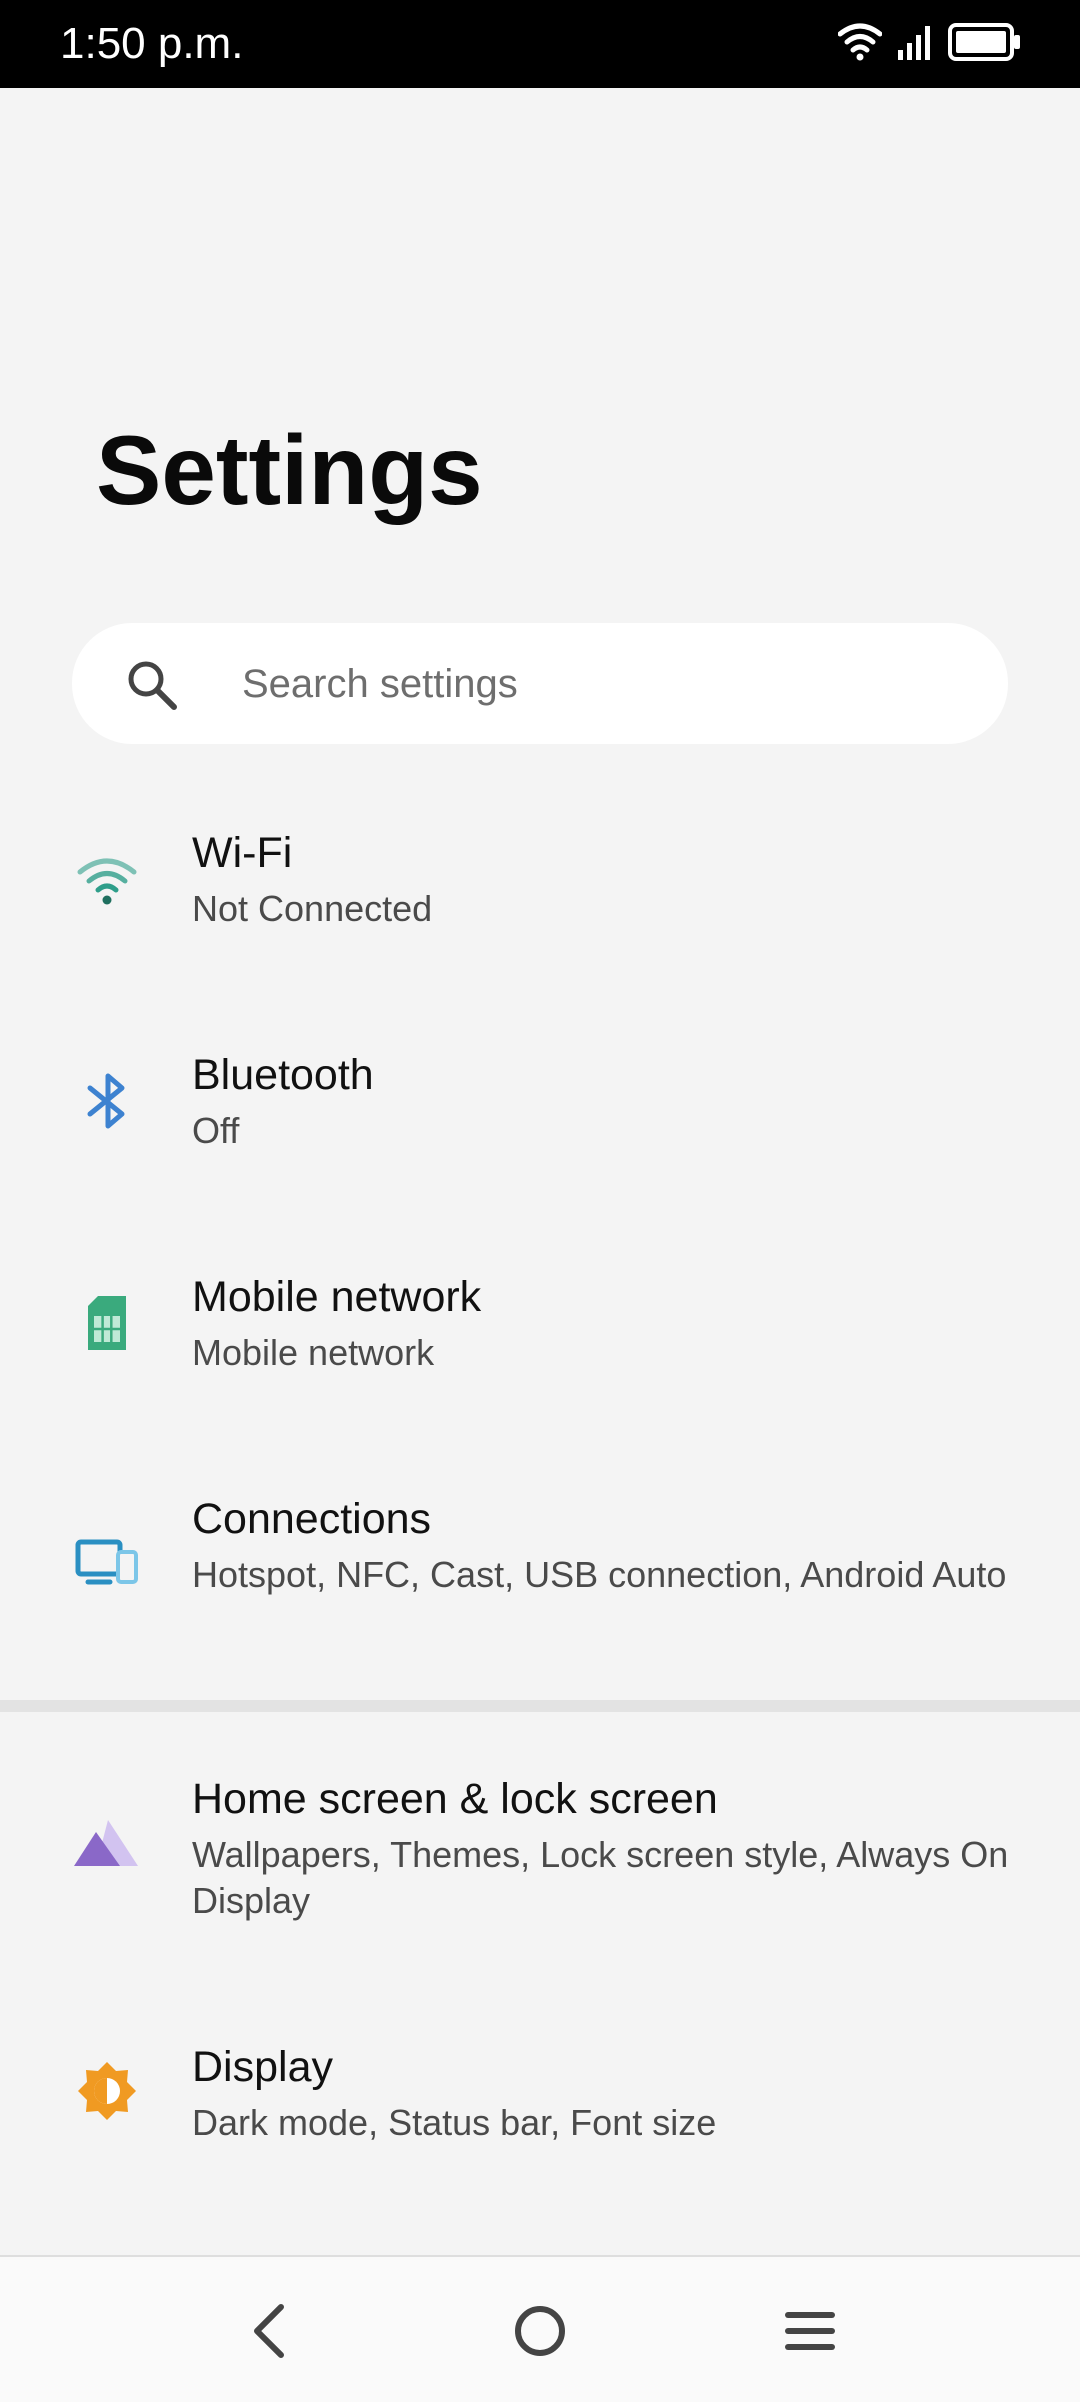 This screenshot has width=1080, height=2402. Describe the element at coordinates (107, 1323) in the screenshot. I see `sim-card-icon` at that location.